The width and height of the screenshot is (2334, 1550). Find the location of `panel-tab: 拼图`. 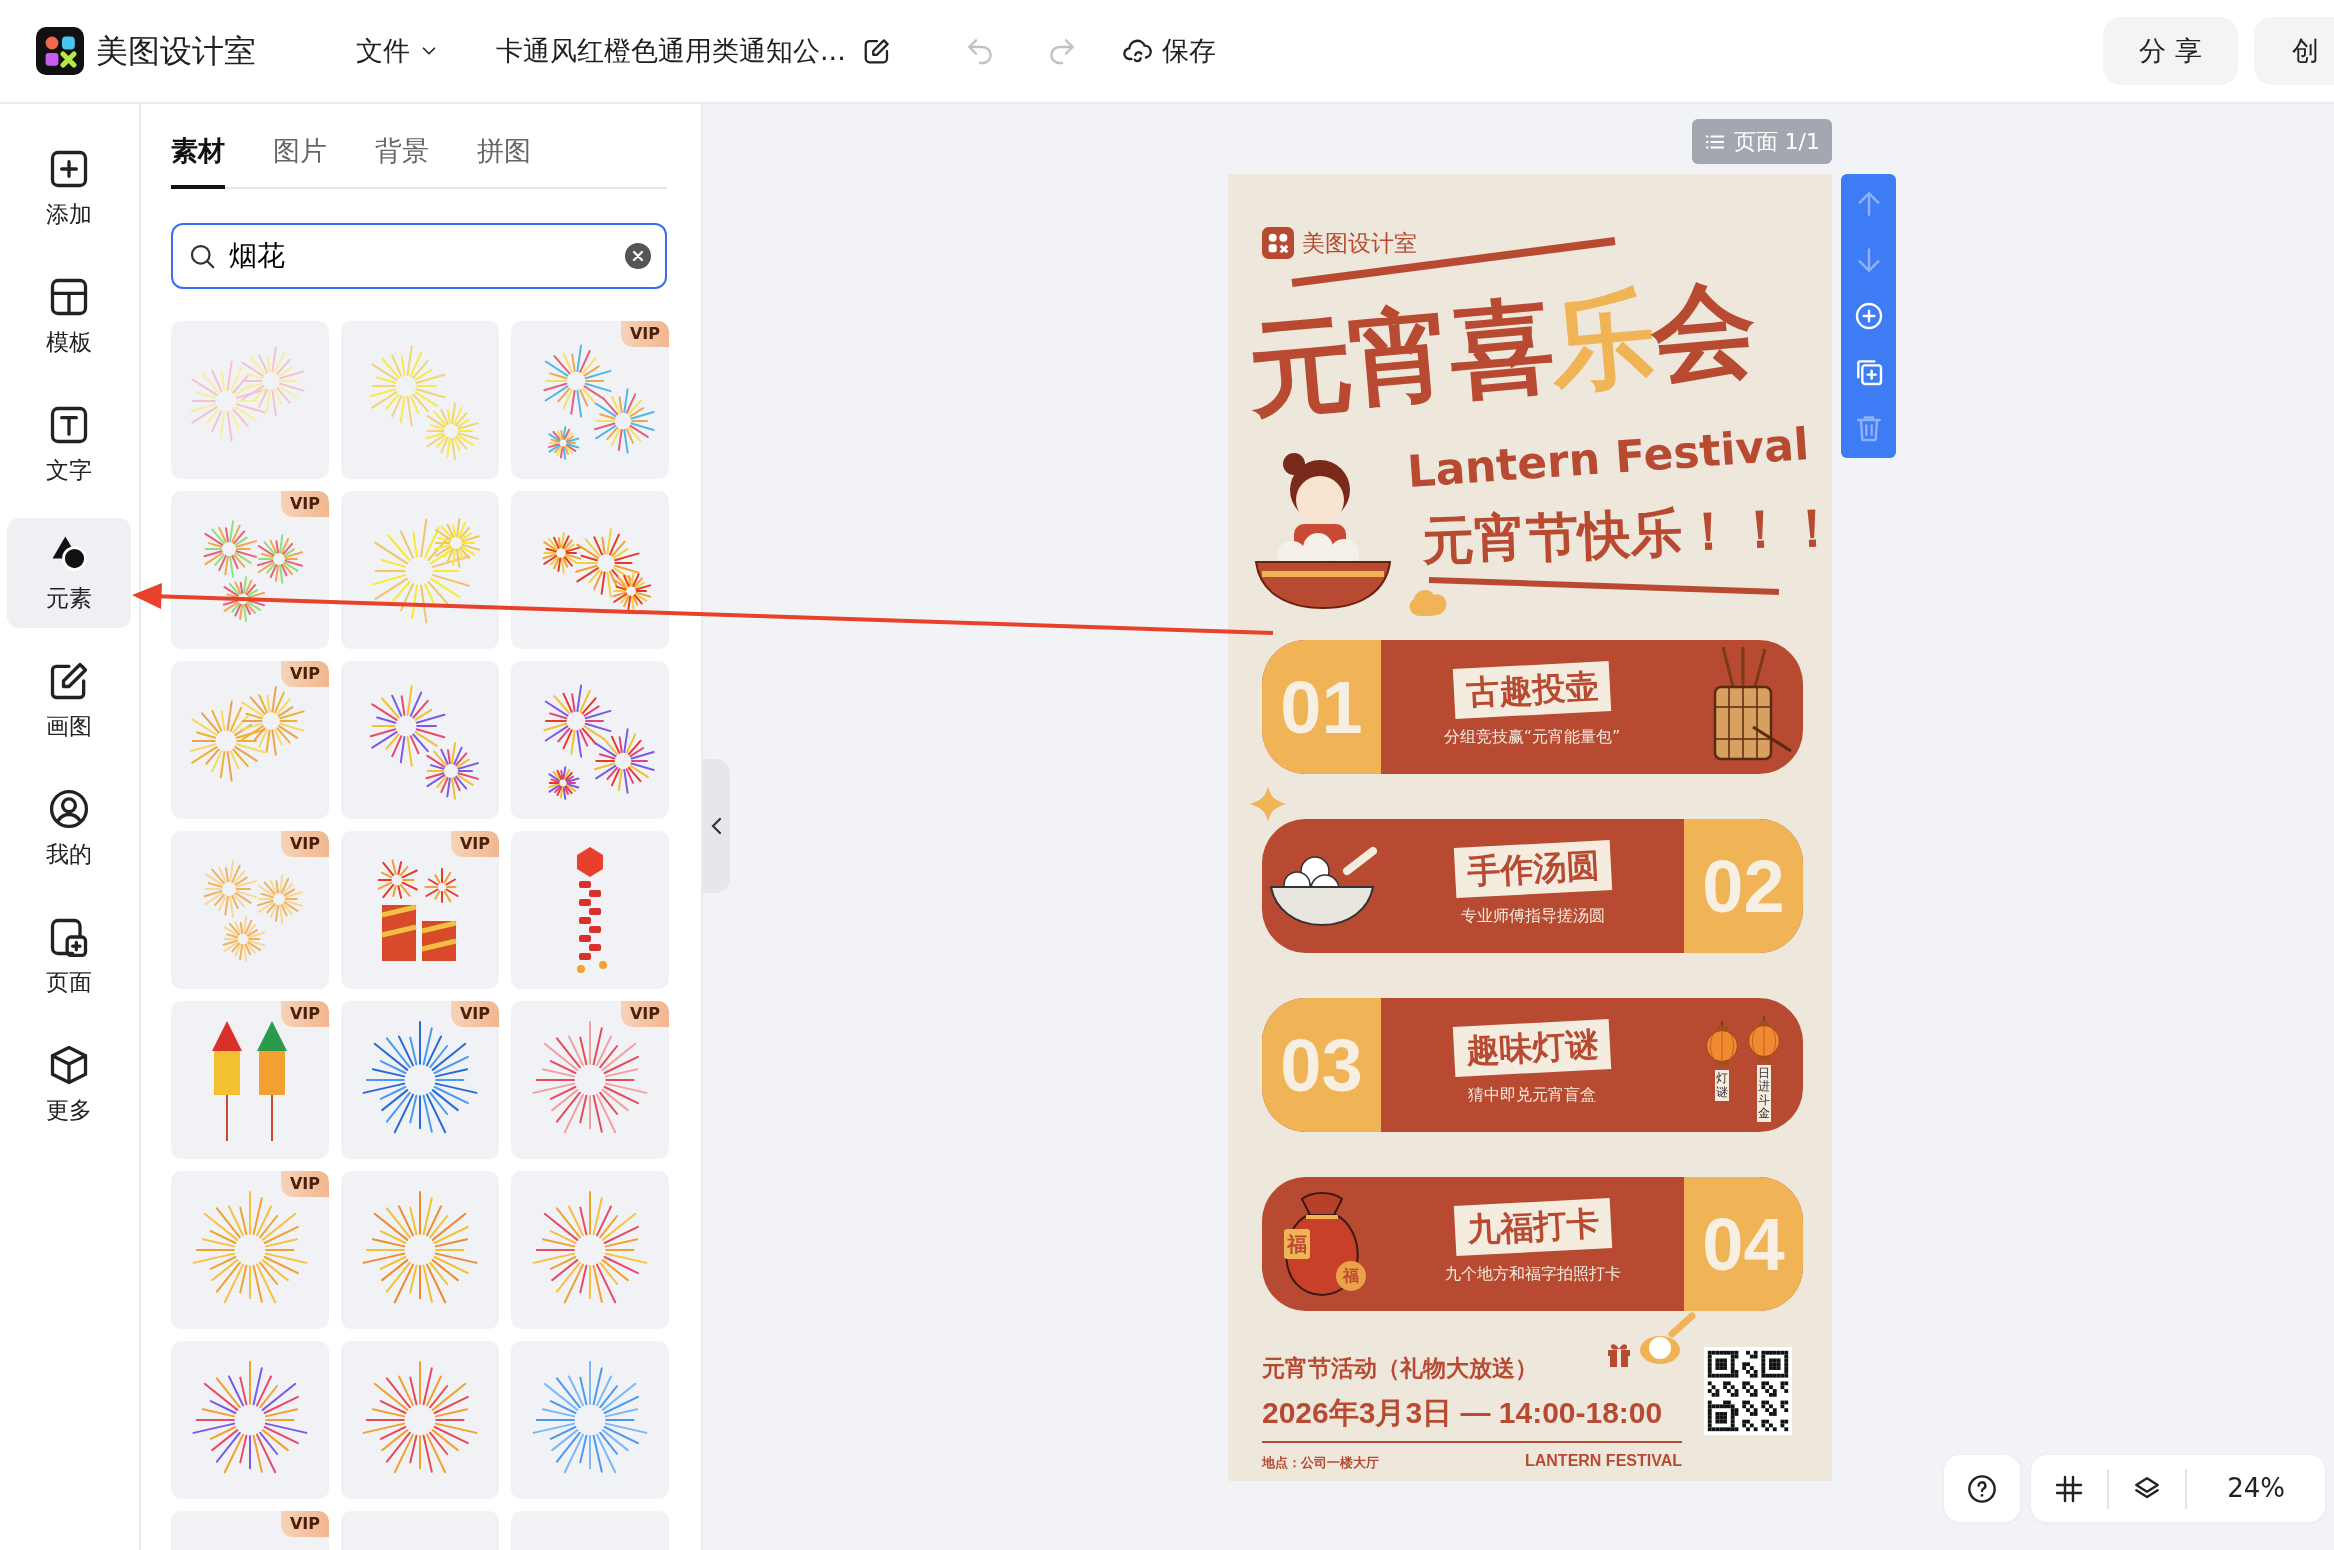

panel-tab: 拼图 is located at coordinates (504, 159).